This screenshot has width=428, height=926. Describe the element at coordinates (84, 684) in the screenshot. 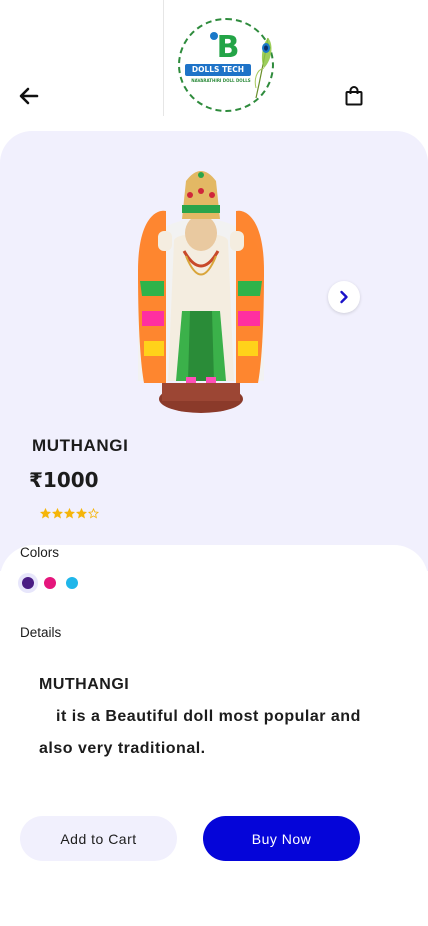

I see `details-title: MUTHANGI` at that location.